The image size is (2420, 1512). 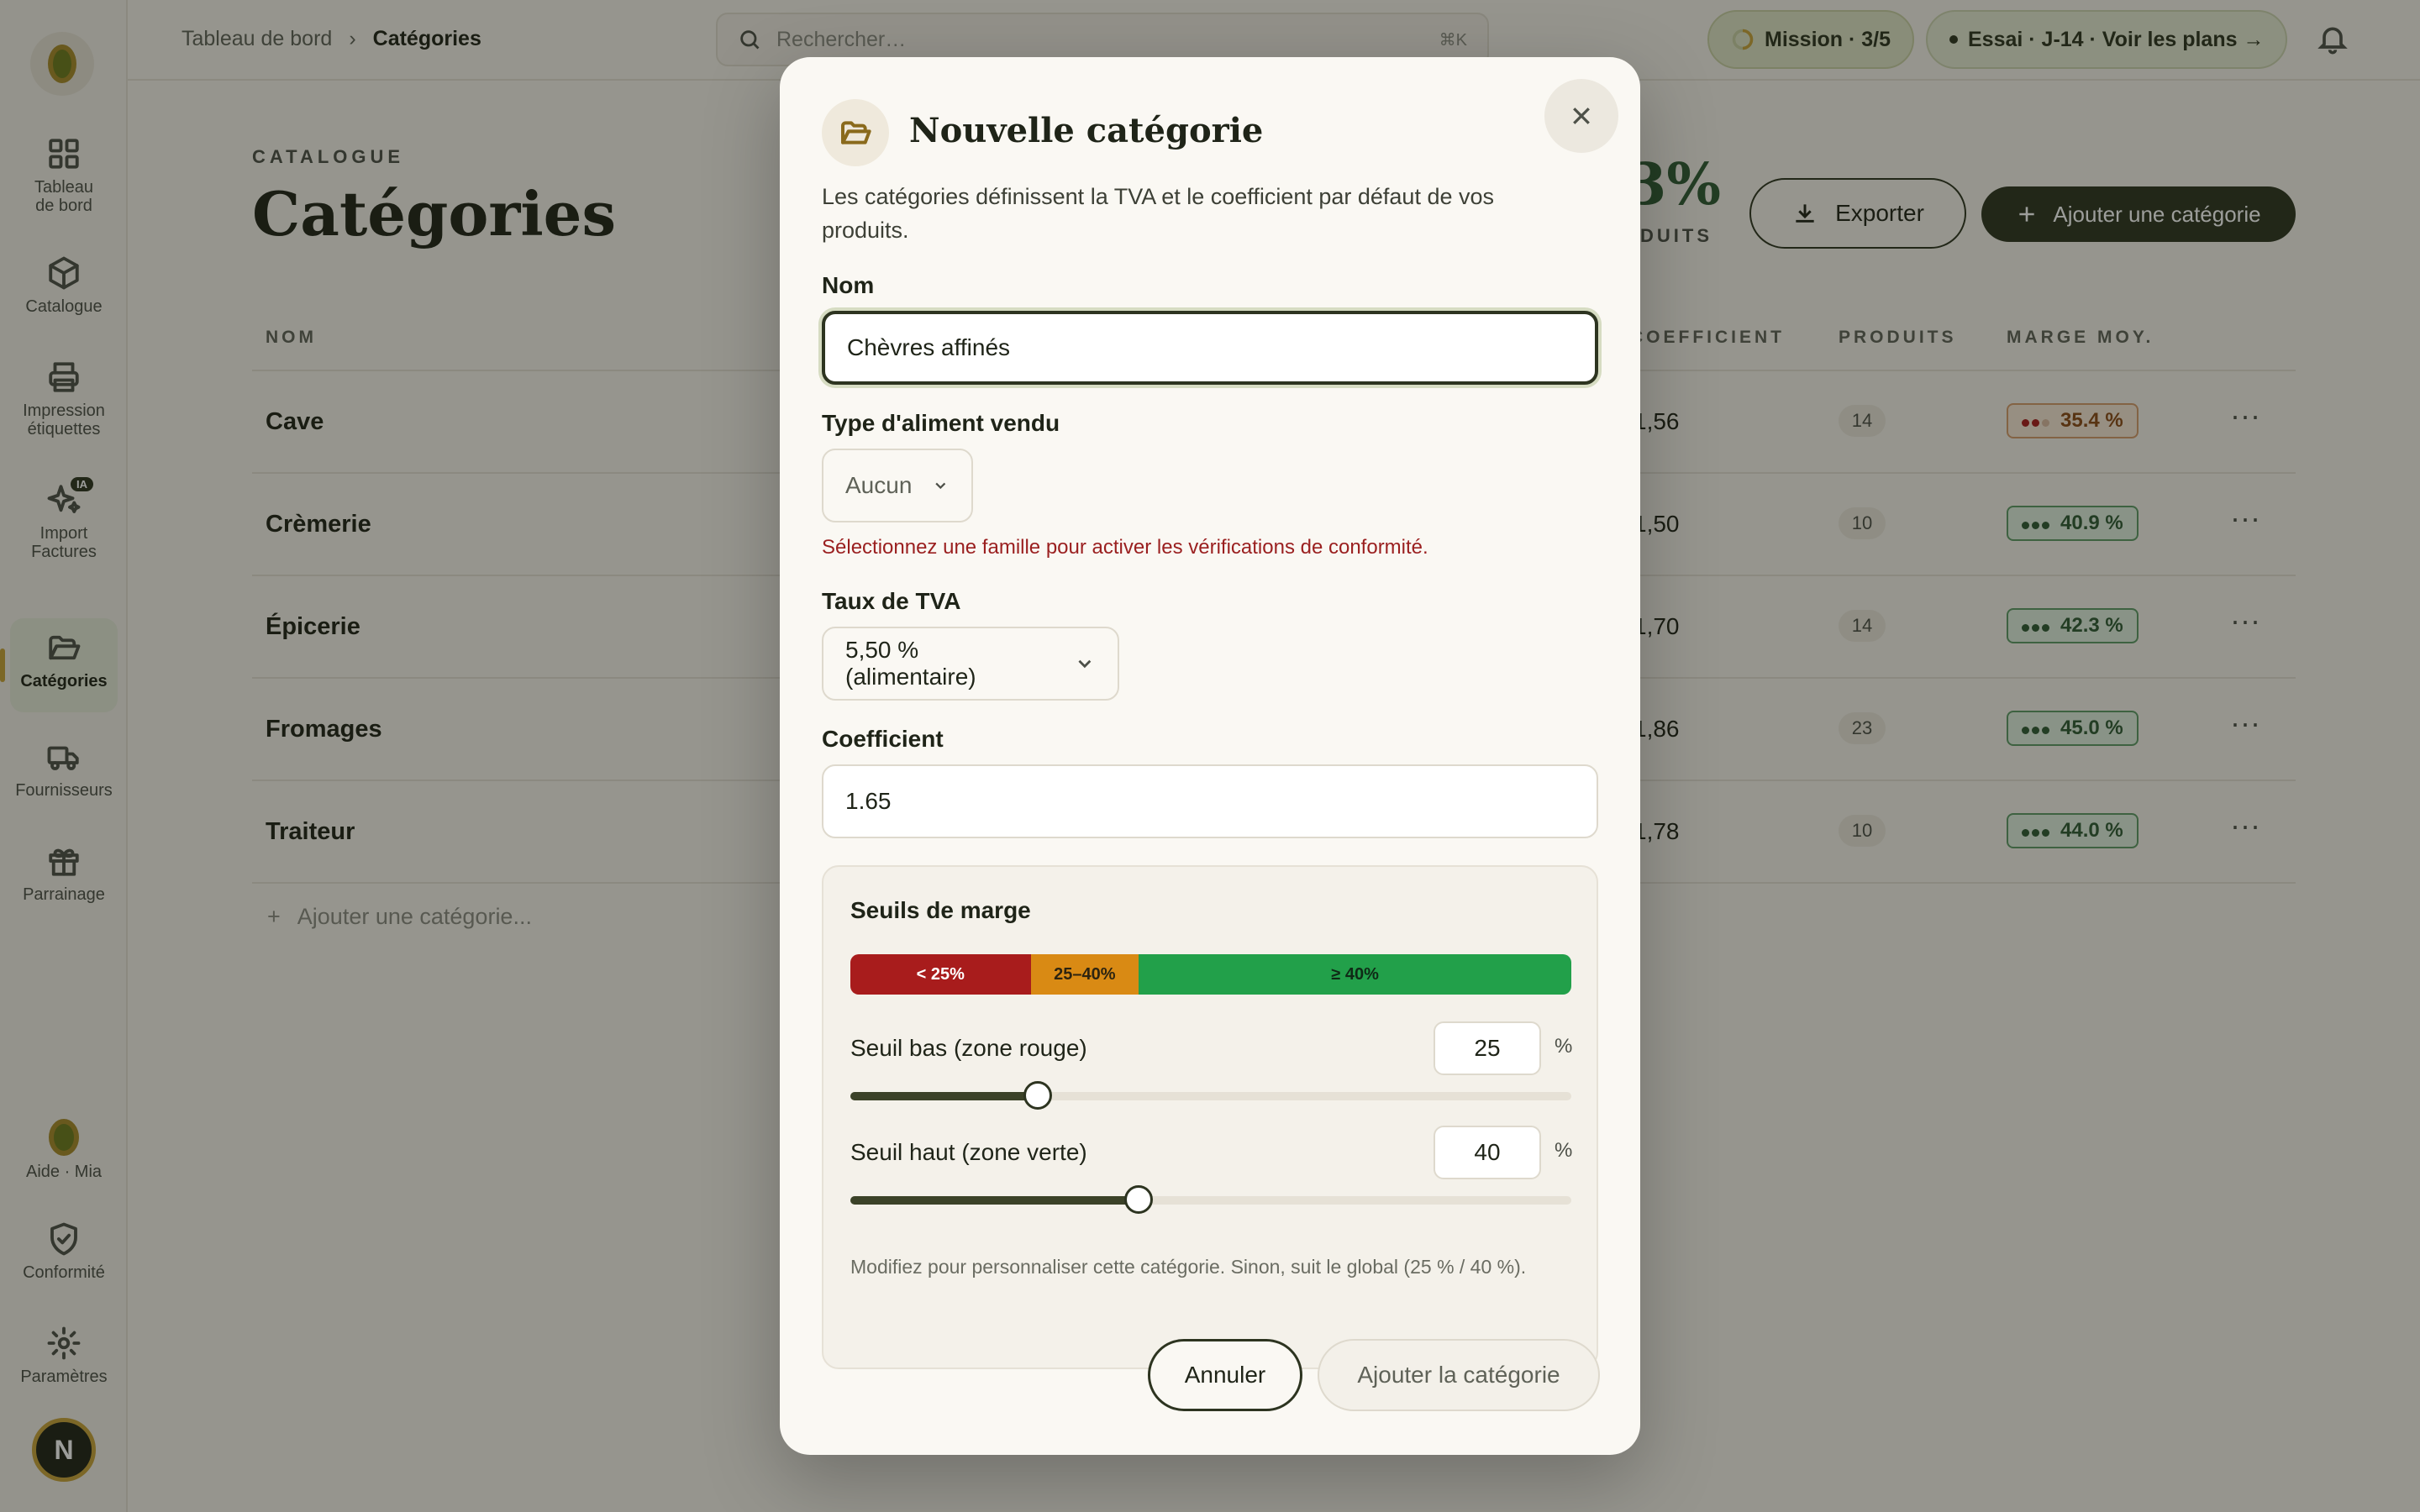 I want to click on margin-zones-bar: < 25% 25–40% ≥ 40%, so click(x=1210, y=974).